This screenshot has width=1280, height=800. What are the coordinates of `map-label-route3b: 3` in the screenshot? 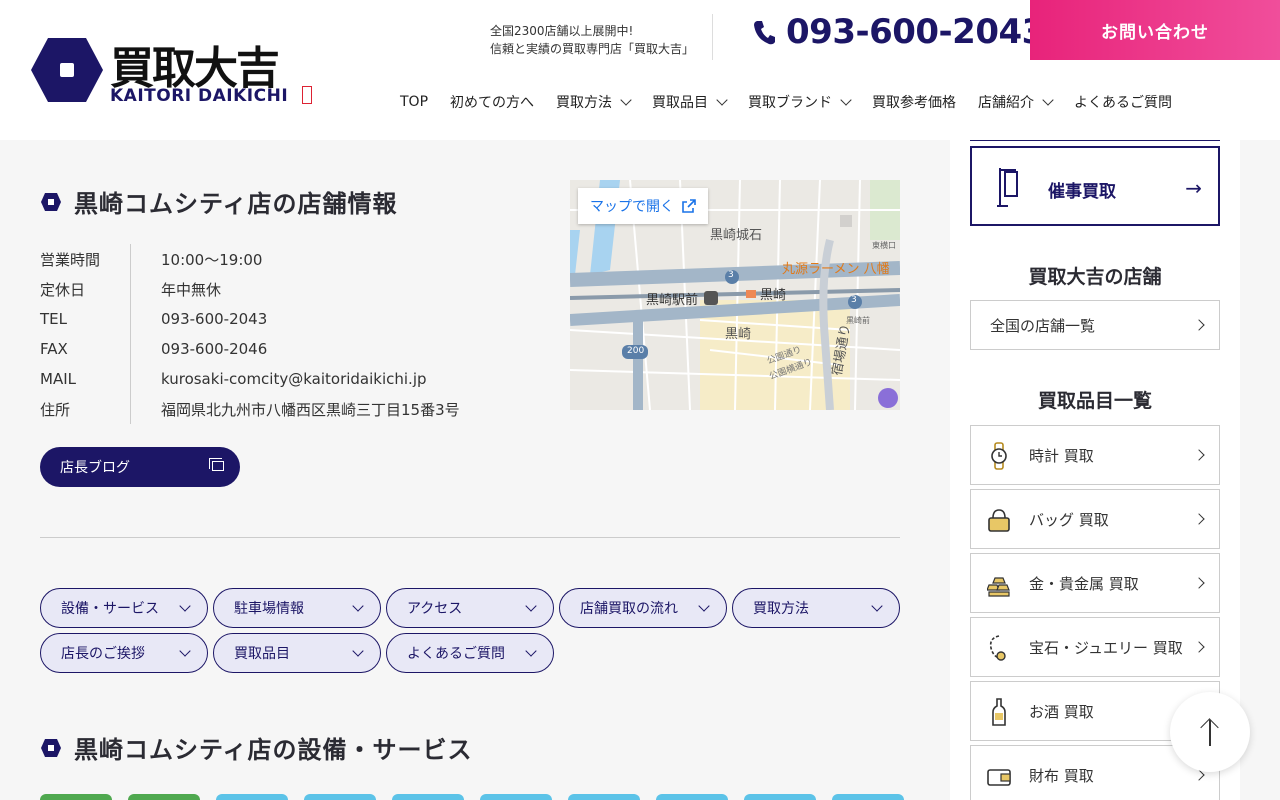 It's located at (854, 300).